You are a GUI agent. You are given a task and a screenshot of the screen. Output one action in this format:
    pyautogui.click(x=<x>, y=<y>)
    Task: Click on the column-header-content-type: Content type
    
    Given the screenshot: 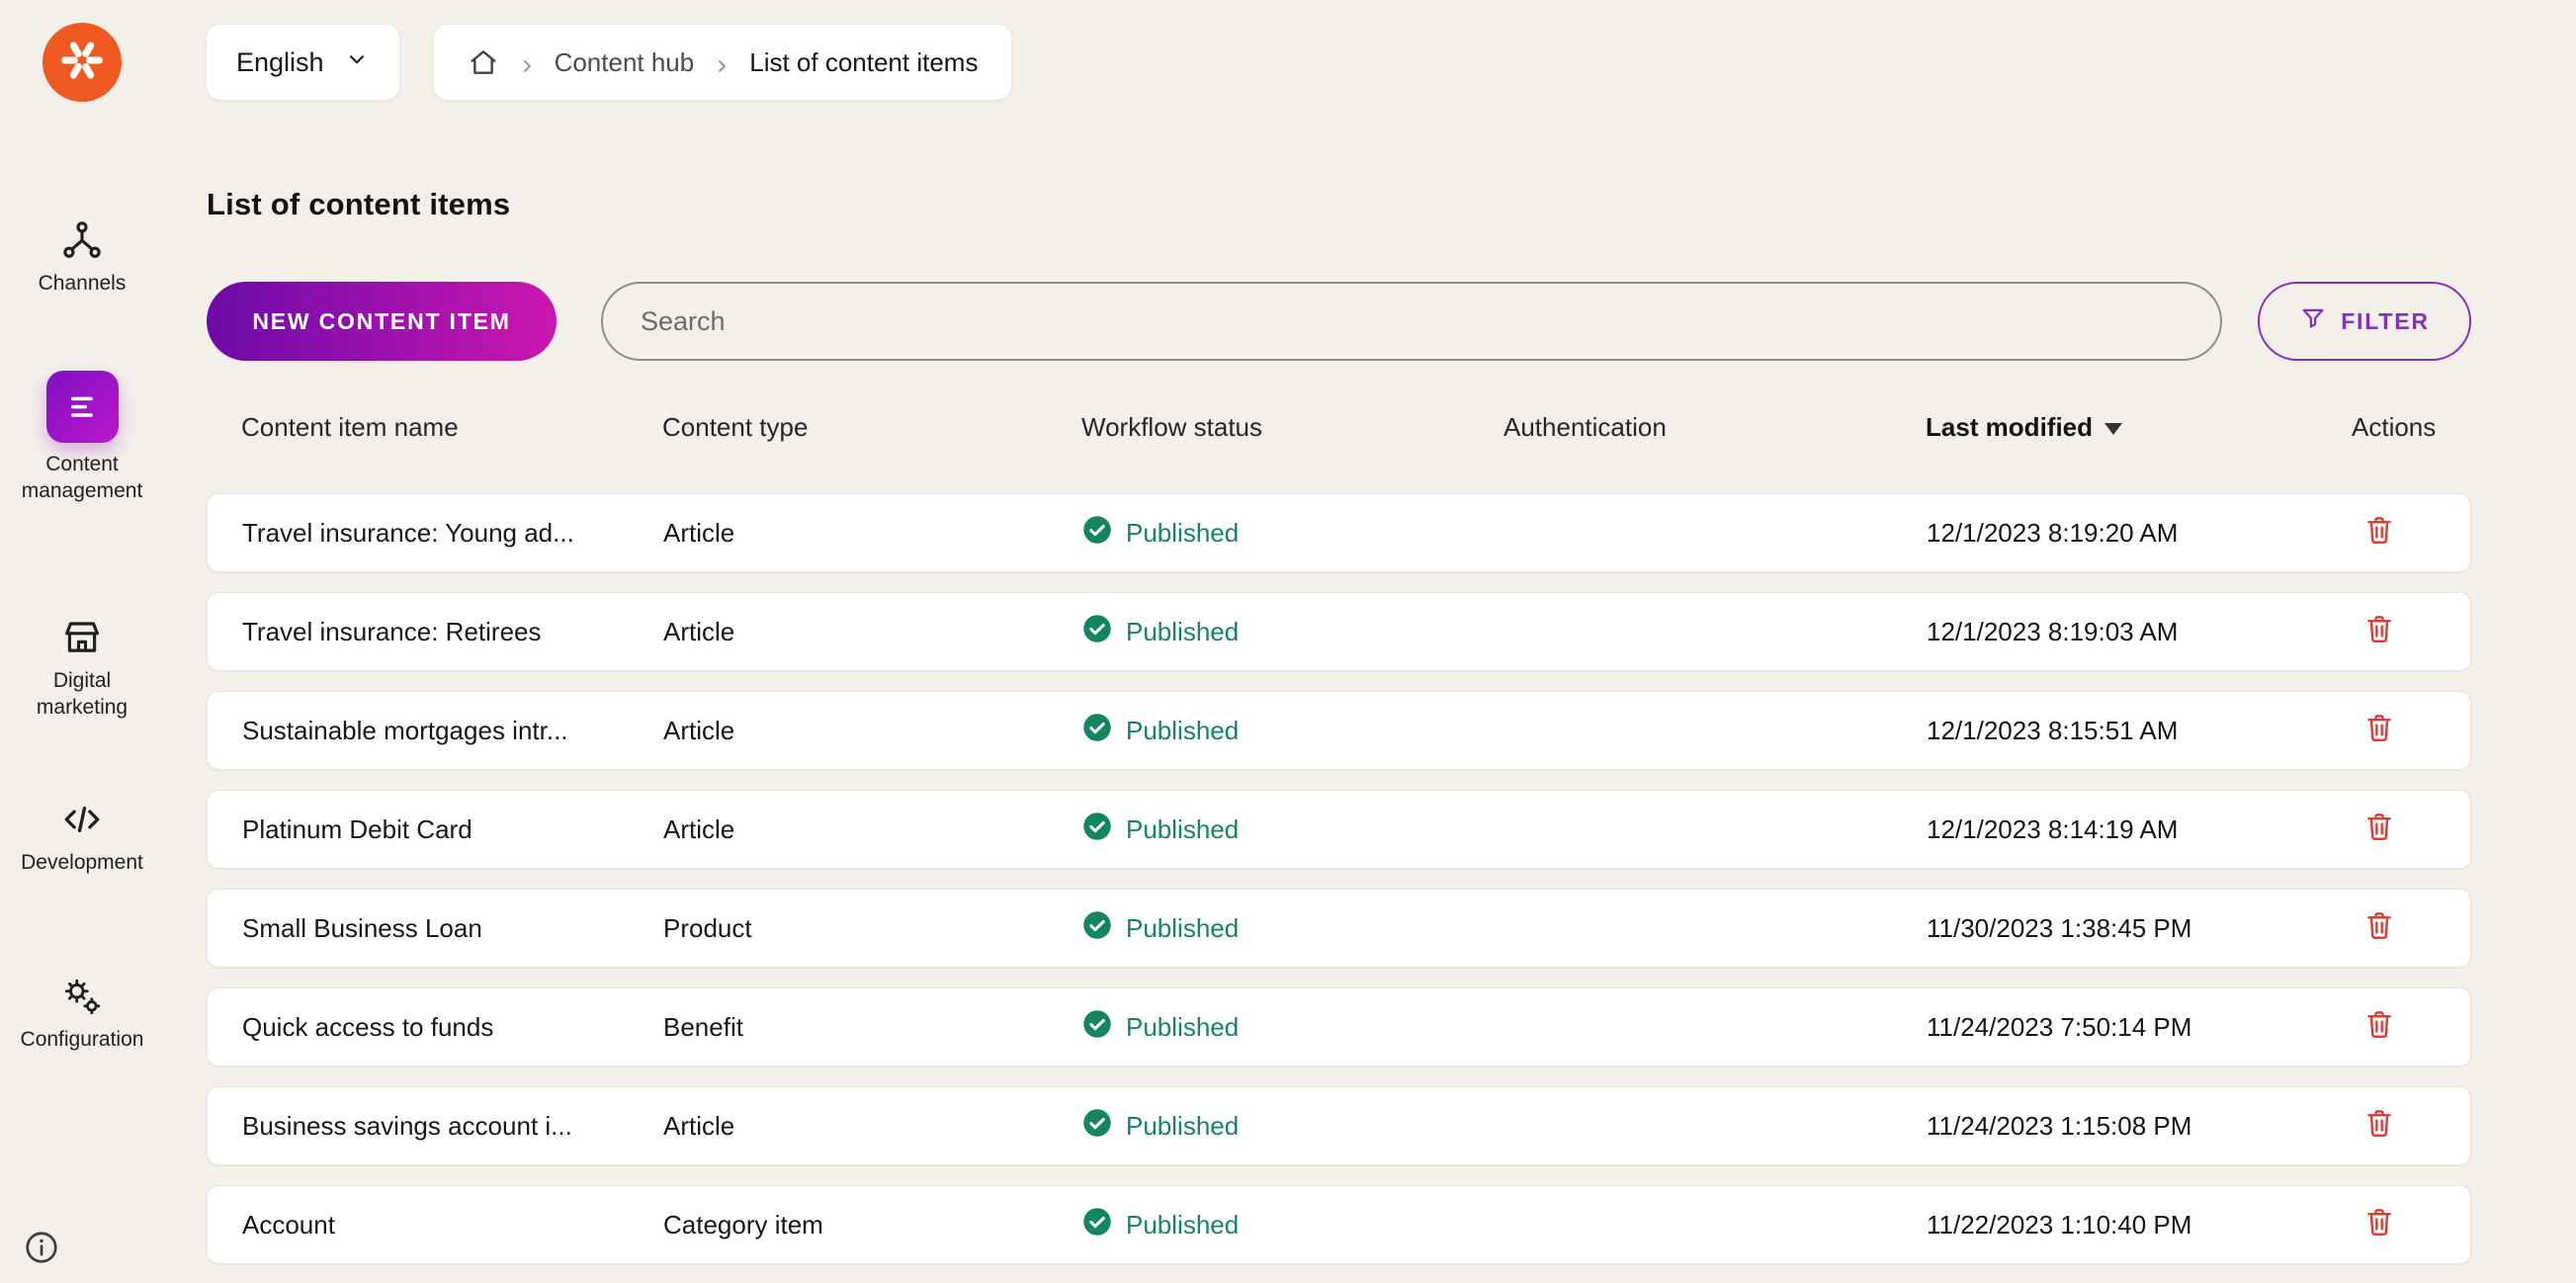 What is the action you would take?
    pyautogui.click(x=871, y=427)
    